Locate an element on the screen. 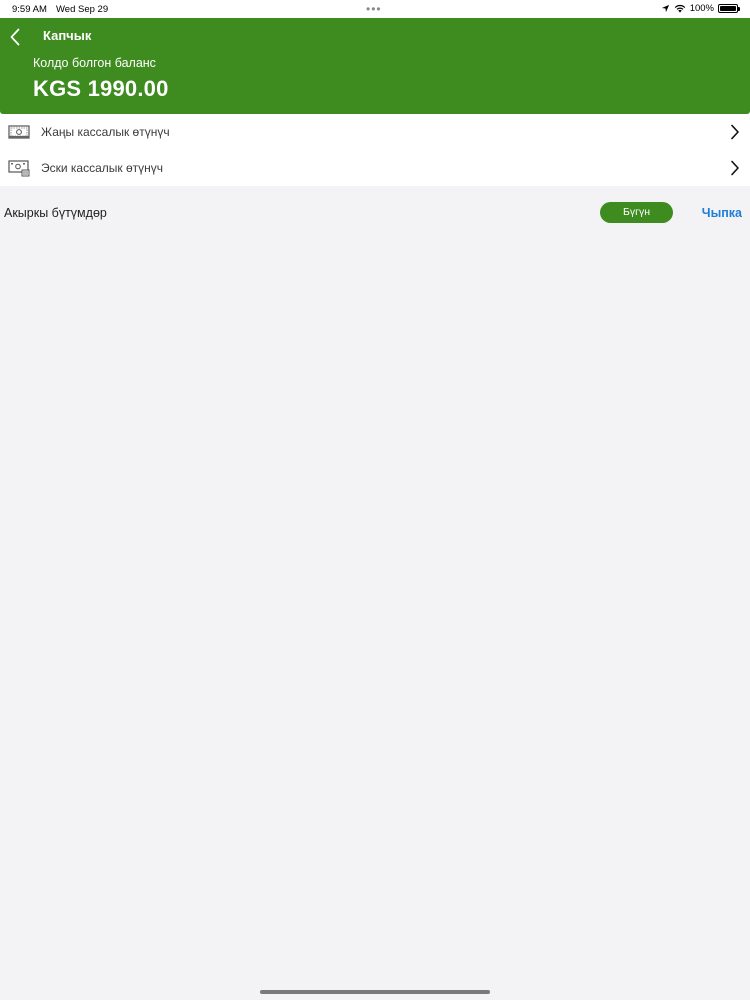  chevron-left-icon is located at coordinates (15, 37).